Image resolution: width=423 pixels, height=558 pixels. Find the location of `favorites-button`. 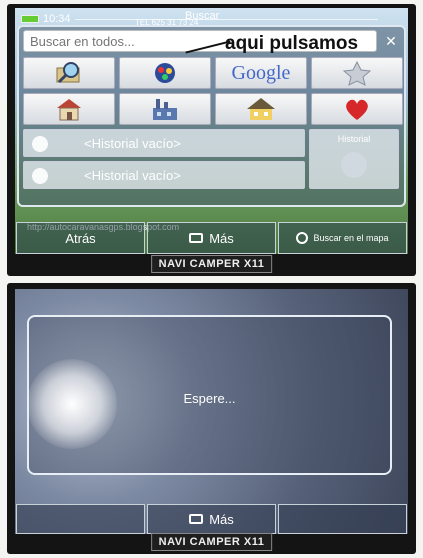

favorites-button is located at coordinates (357, 73).